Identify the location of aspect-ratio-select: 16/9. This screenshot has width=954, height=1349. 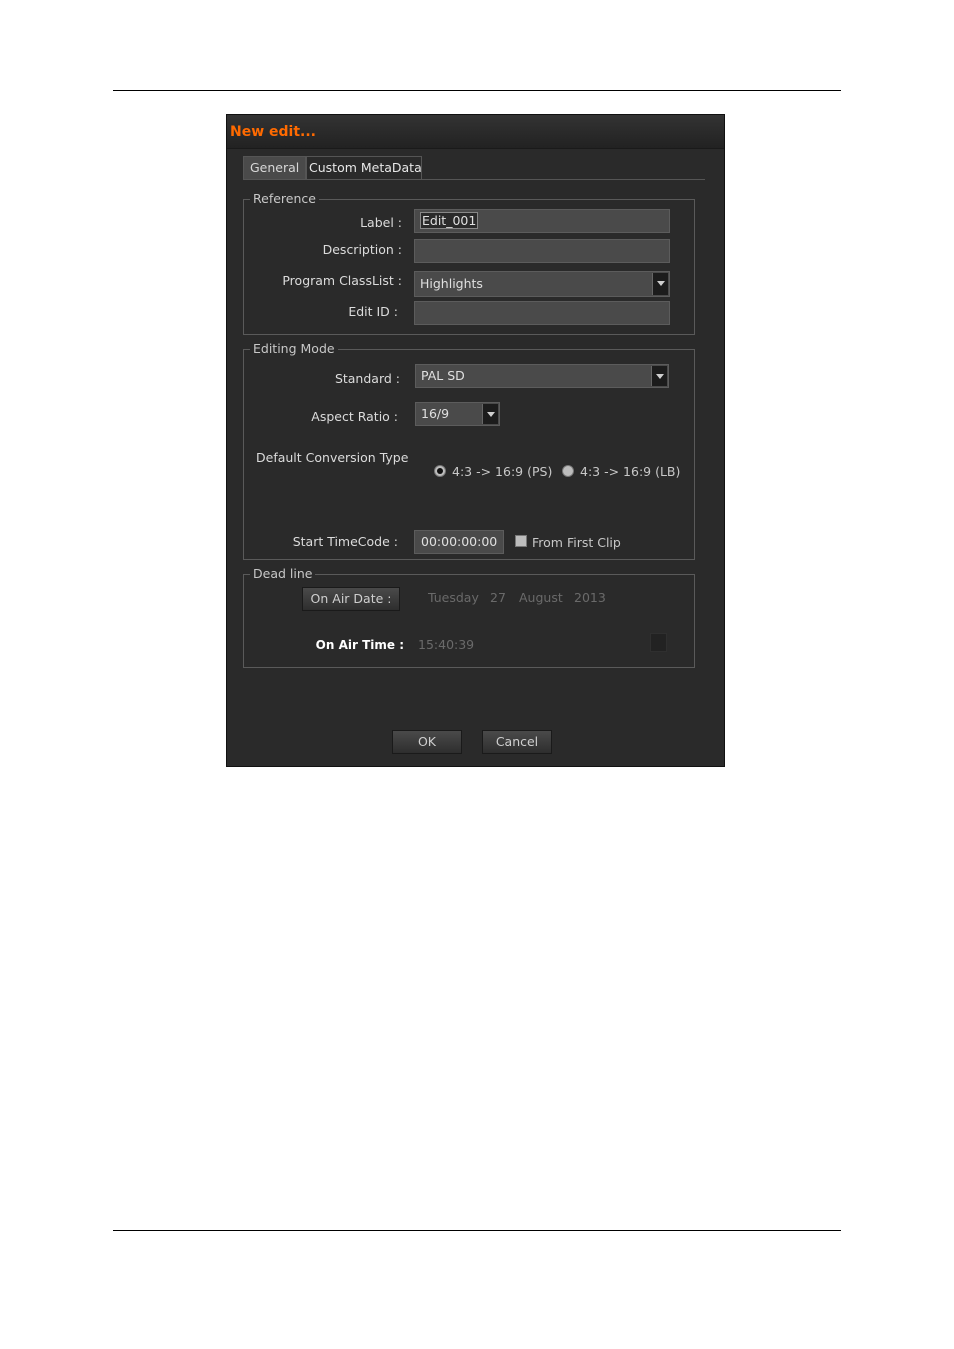
(457, 414).